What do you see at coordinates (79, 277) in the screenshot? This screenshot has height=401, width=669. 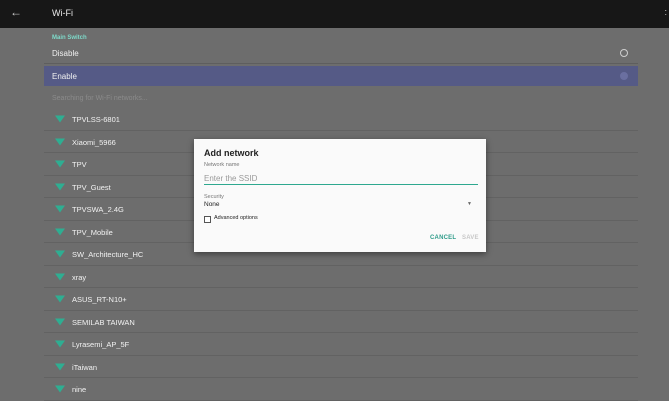 I see `network-name: xray` at bounding box center [79, 277].